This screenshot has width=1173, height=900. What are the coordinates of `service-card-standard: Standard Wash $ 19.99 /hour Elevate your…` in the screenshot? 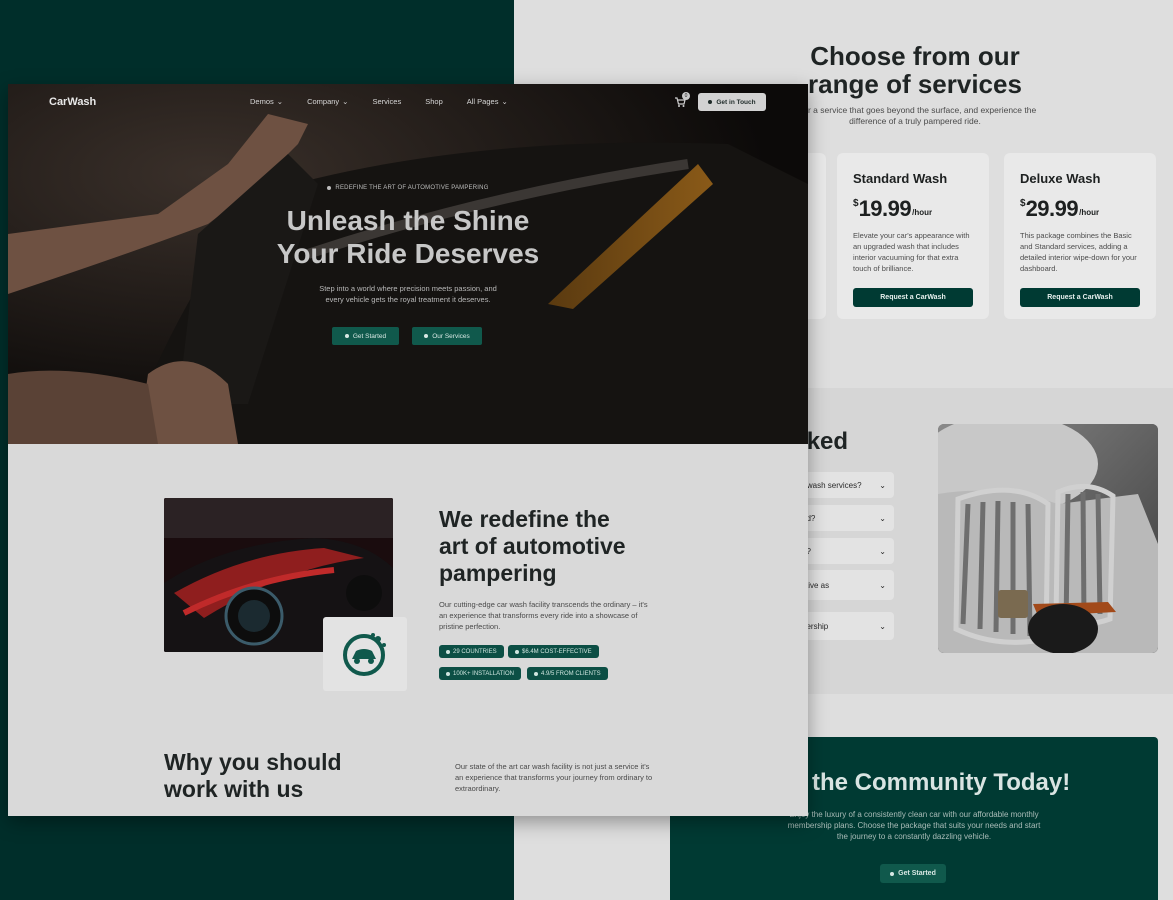 It's located at (913, 236).